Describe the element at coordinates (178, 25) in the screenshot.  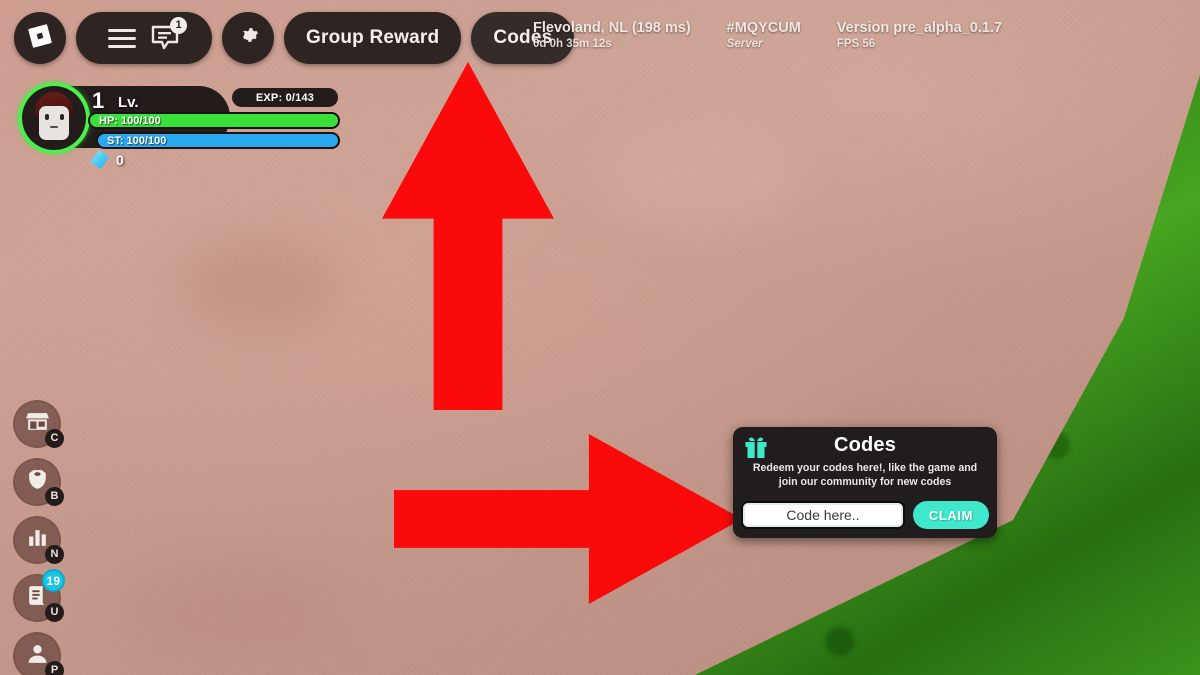
I see `chat-notification-badge: 1` at that location.